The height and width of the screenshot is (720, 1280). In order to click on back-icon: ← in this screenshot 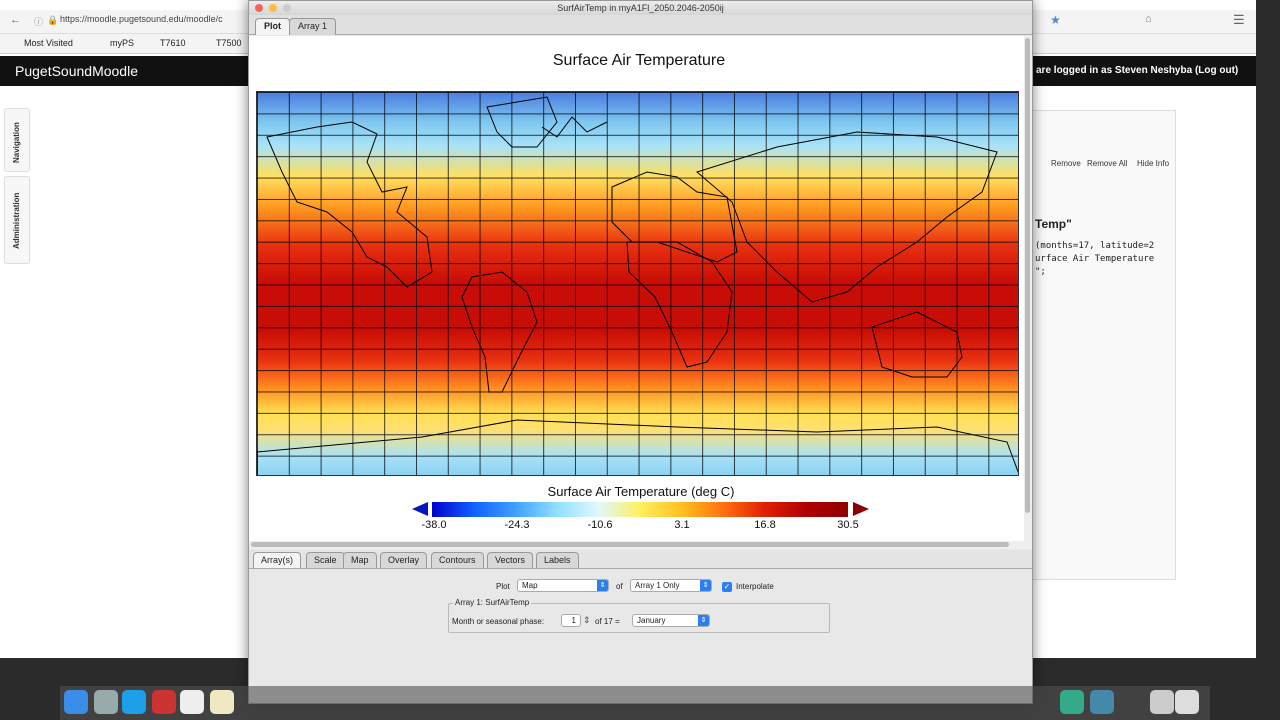, I will do `click(15, 20)`.